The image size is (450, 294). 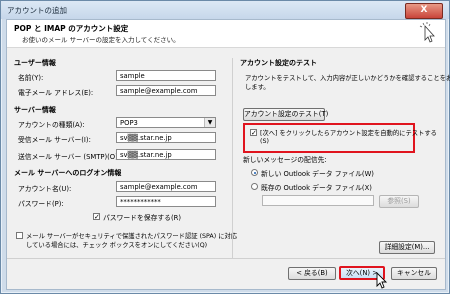 I want to click on column-divider, so click(x=232, y=158).